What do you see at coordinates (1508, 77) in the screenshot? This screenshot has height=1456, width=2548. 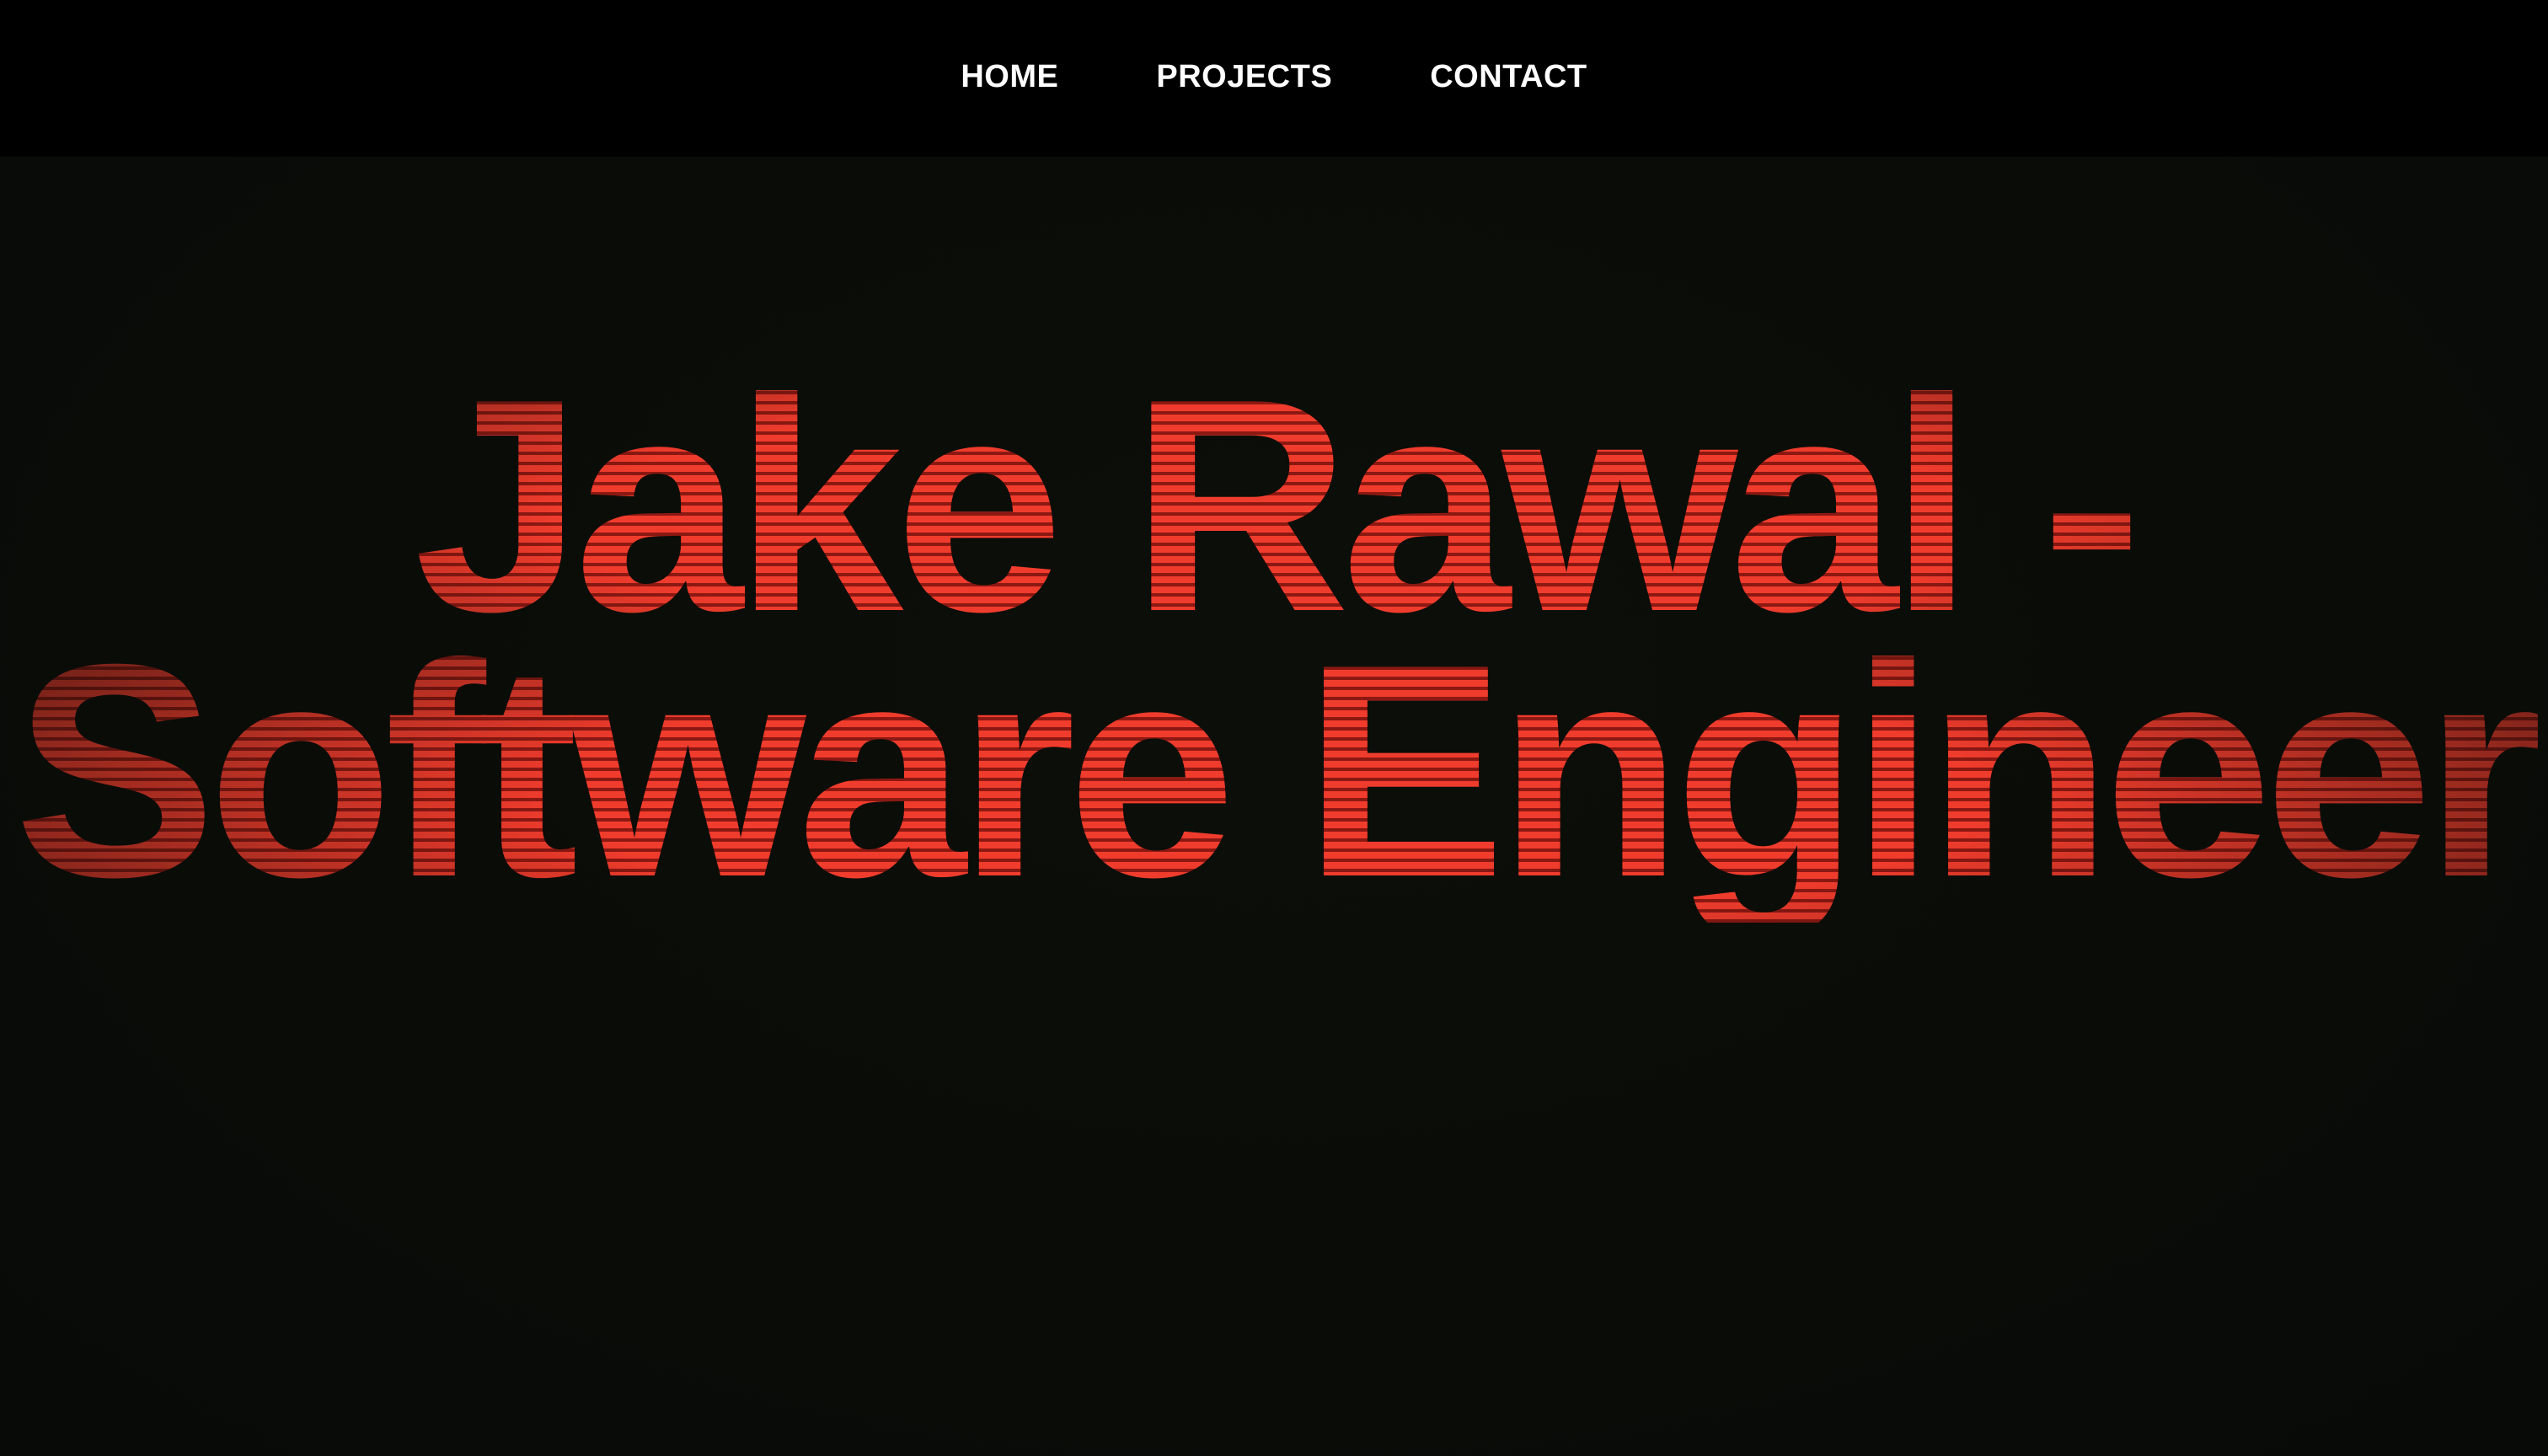 I see `nav-link-contact: CONTACT` at bounding box center [1508, 77].